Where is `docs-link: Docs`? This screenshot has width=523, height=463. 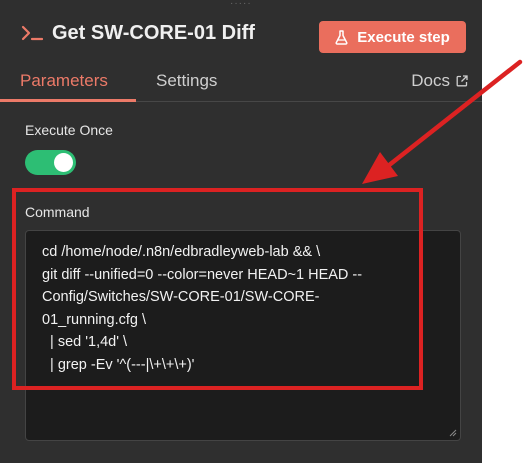 docs-link: Docs is located at coordinates (439, 81).